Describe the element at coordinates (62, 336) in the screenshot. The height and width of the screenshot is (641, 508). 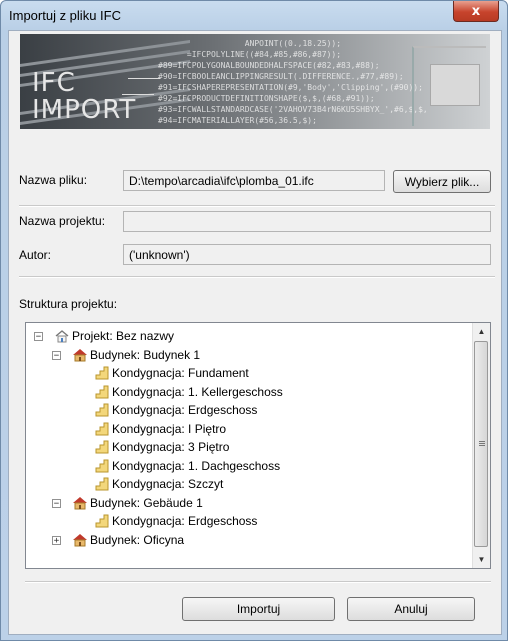
I see `project-icon` at that location.